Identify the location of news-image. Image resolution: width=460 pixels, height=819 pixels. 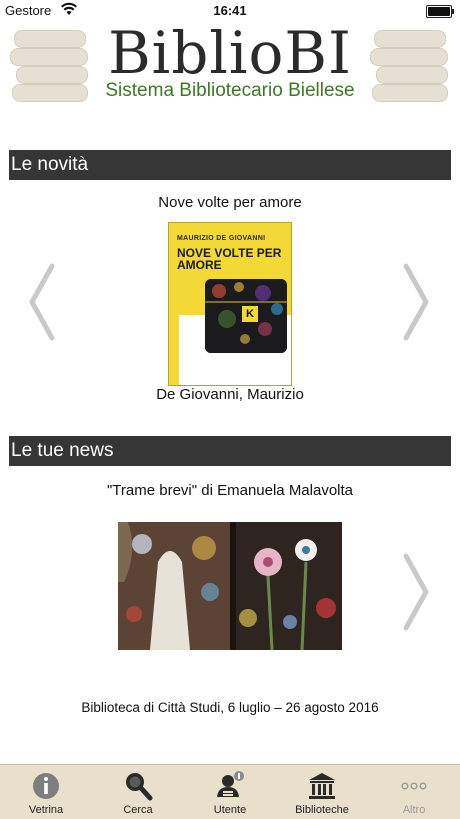
(230, 586).